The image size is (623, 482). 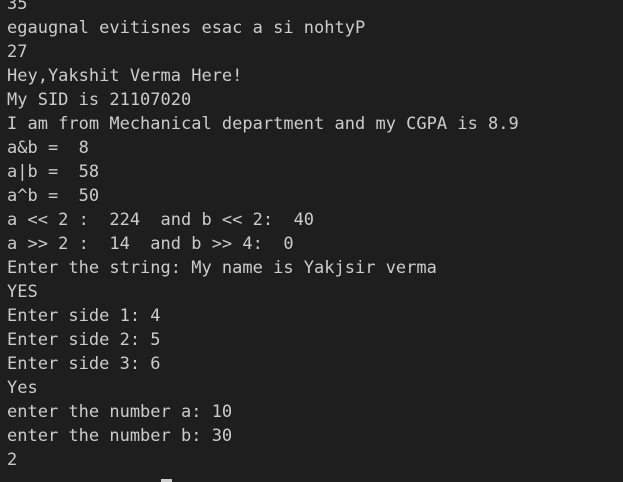 I want to click on output-line: egaugnal evitisnes esac a si nohtyP, so click(x=186, y=28).